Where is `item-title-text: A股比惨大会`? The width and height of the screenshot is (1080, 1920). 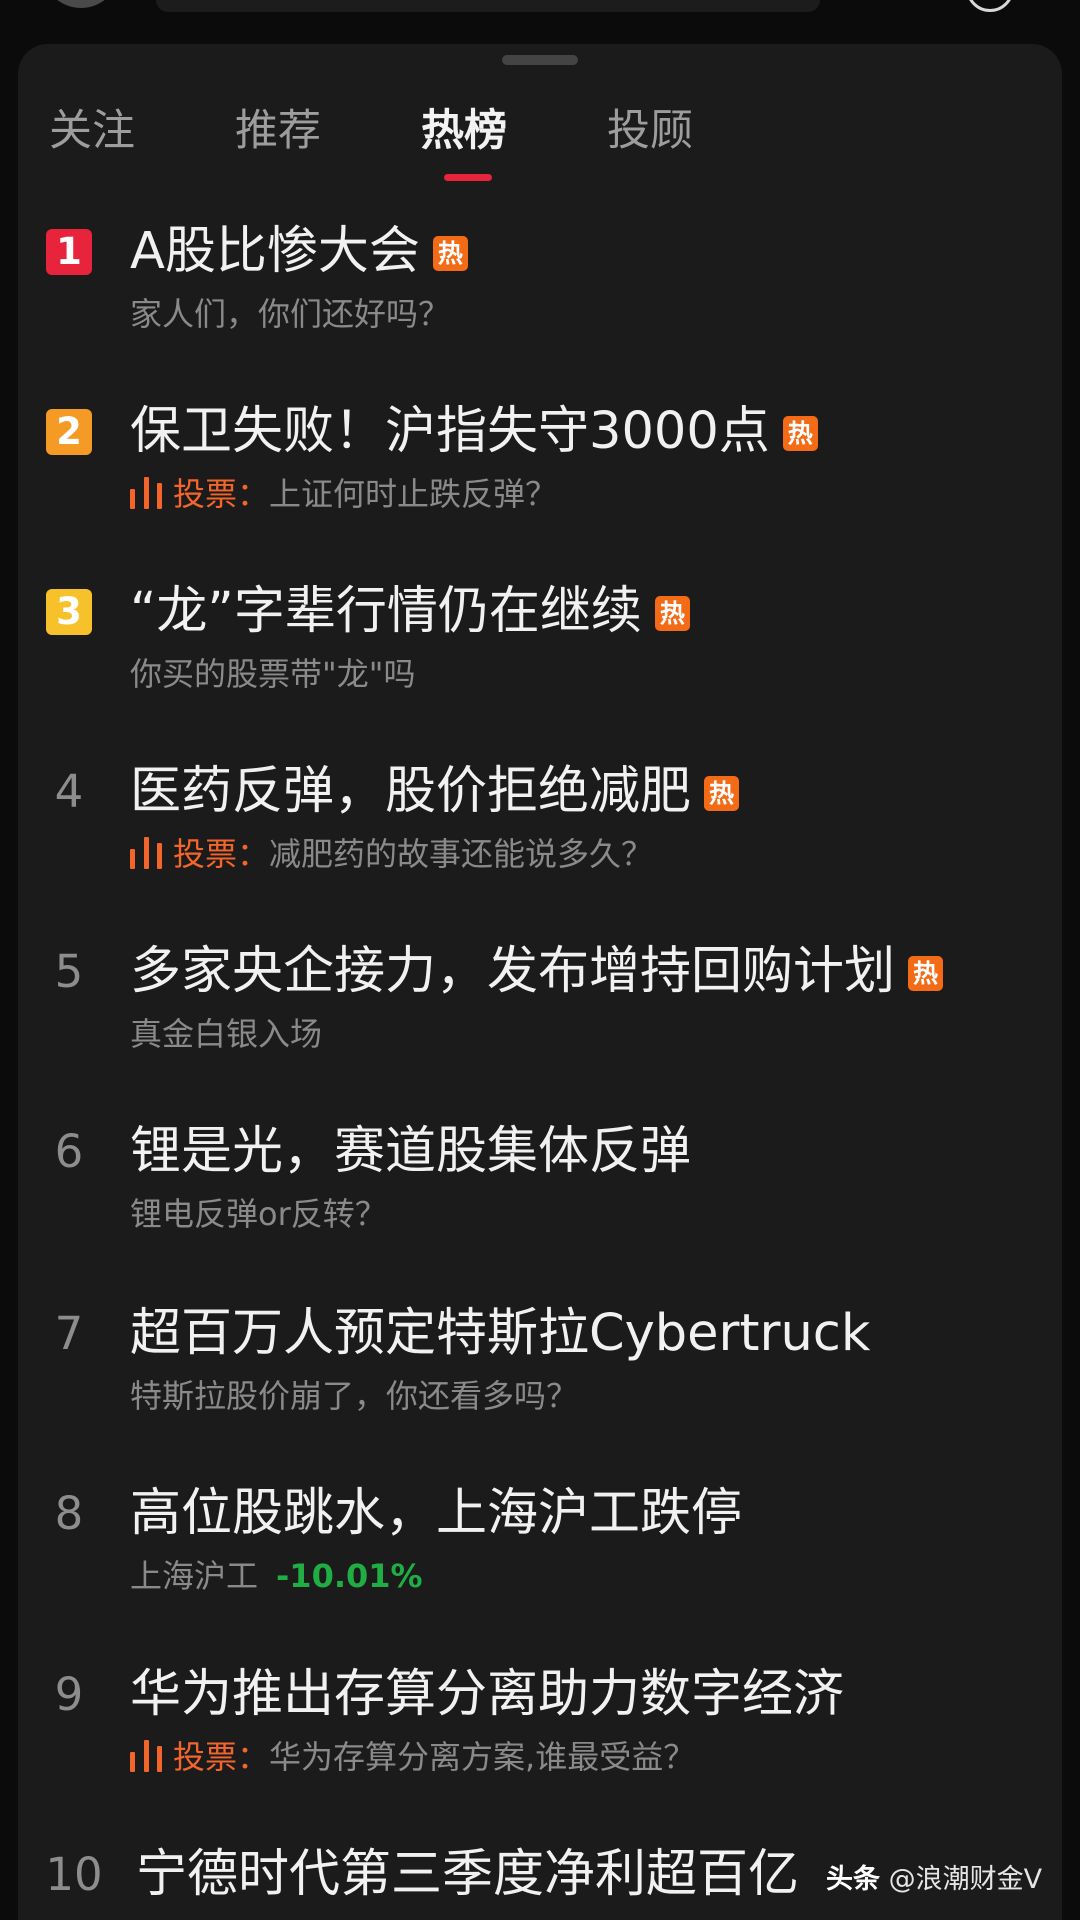 item-title-text: A股比惨大会 is located at coordinates (275, 251).